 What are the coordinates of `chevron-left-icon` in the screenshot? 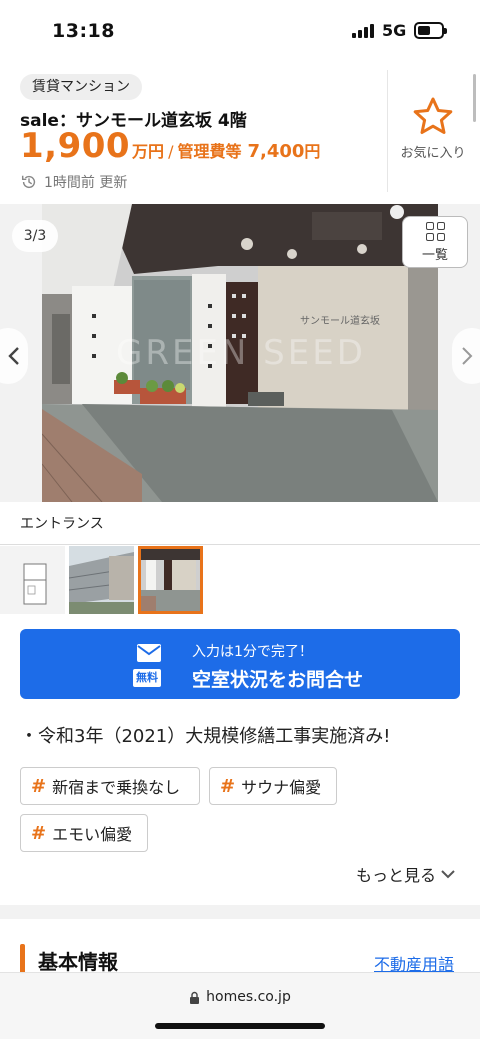 It's located at (13, 356).